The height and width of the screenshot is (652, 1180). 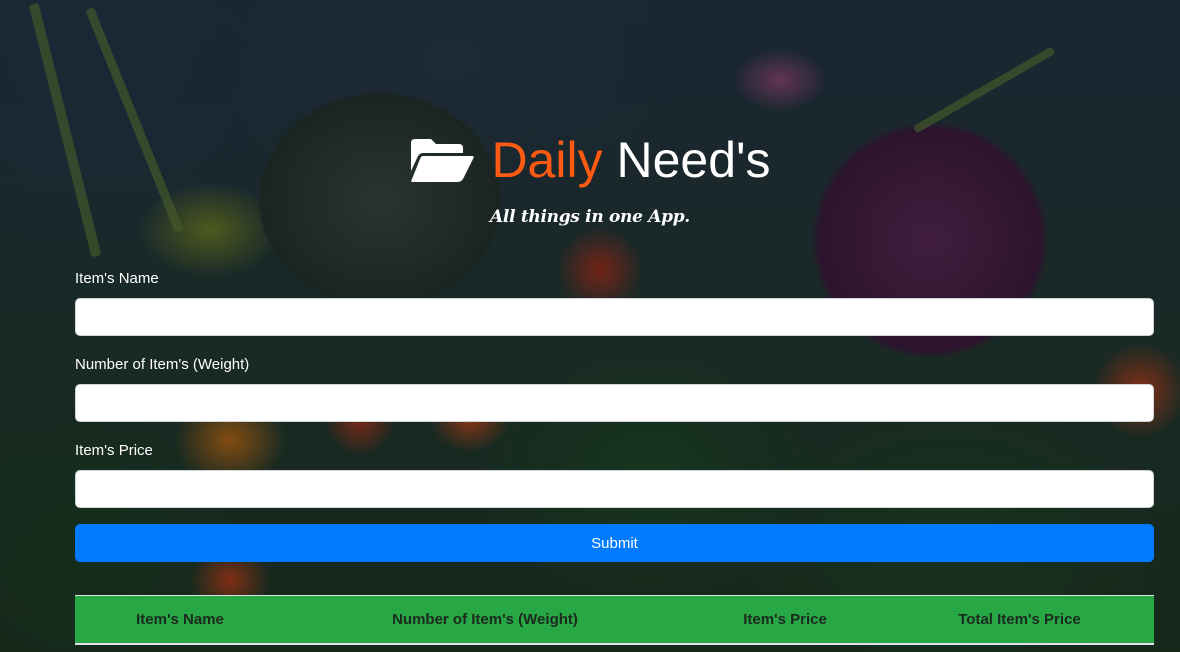 I want to click on item-name-input, so click(x=614, y=317).